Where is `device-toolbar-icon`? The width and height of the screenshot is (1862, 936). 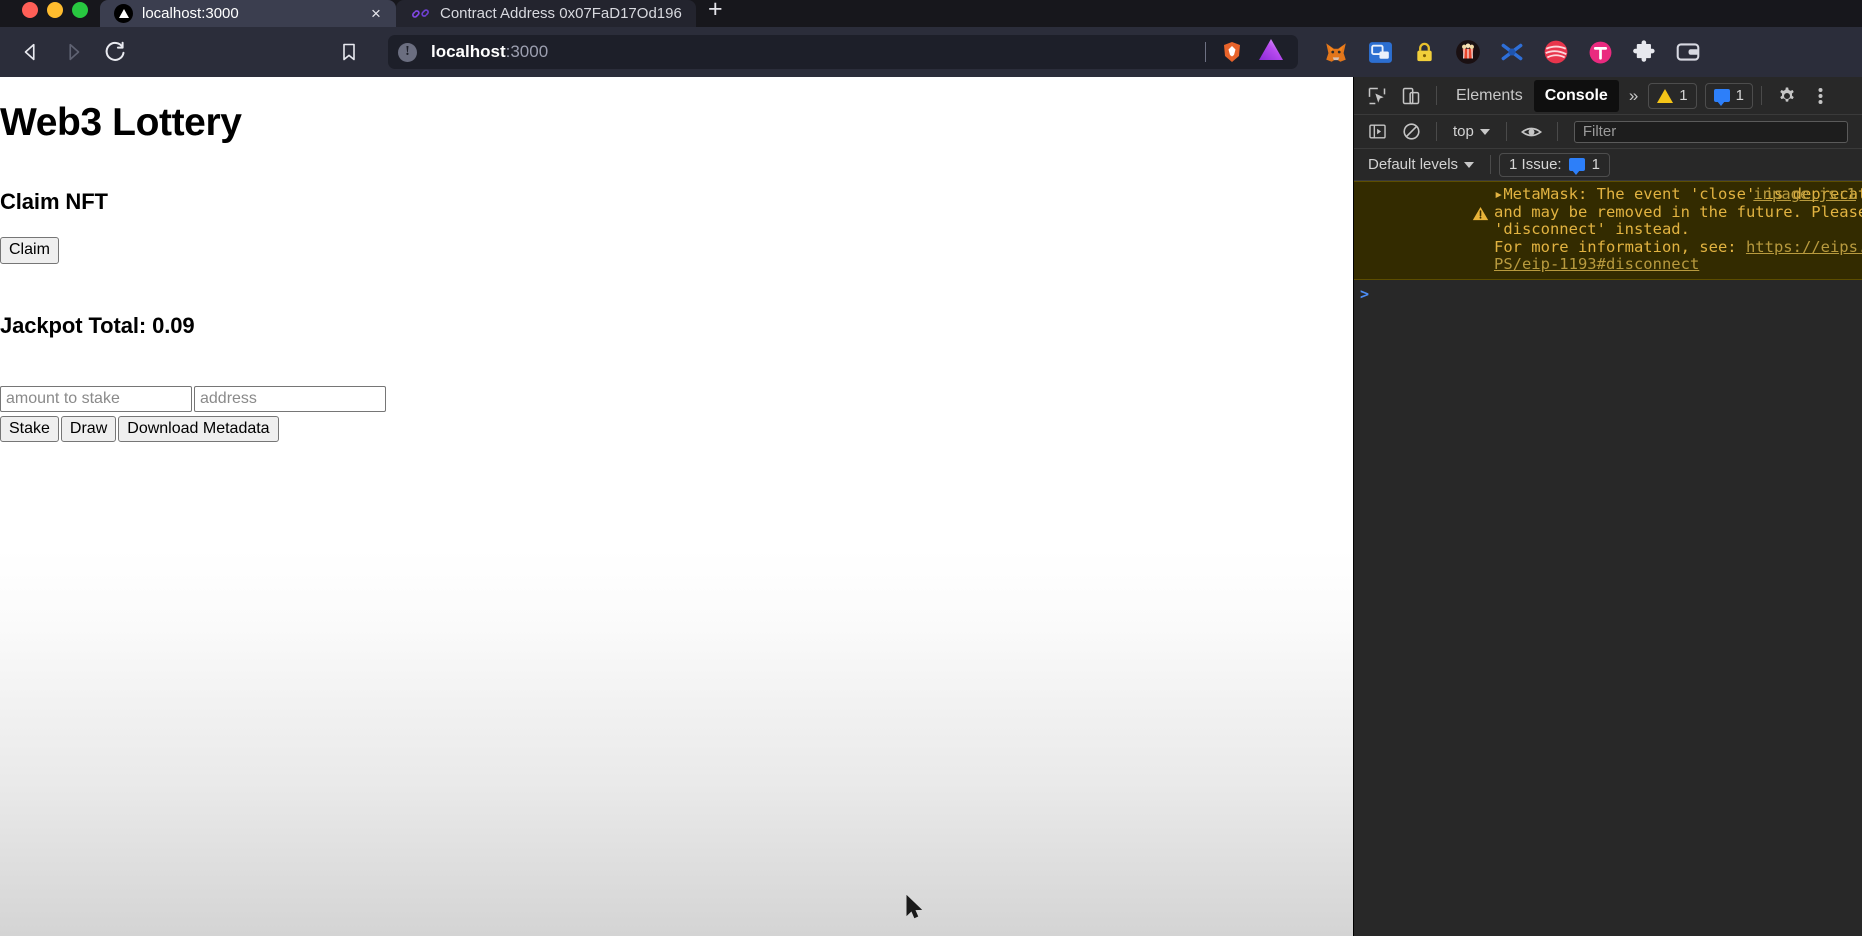
device-toolbar-icon is located at coordinates (1411, 96).